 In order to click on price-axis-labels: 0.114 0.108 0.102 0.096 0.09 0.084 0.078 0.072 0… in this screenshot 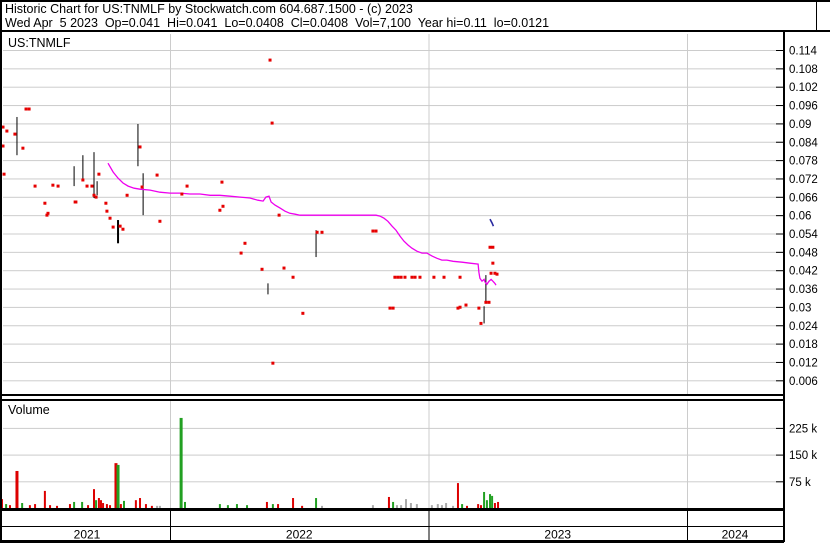, I will do `click(797, 217)`.